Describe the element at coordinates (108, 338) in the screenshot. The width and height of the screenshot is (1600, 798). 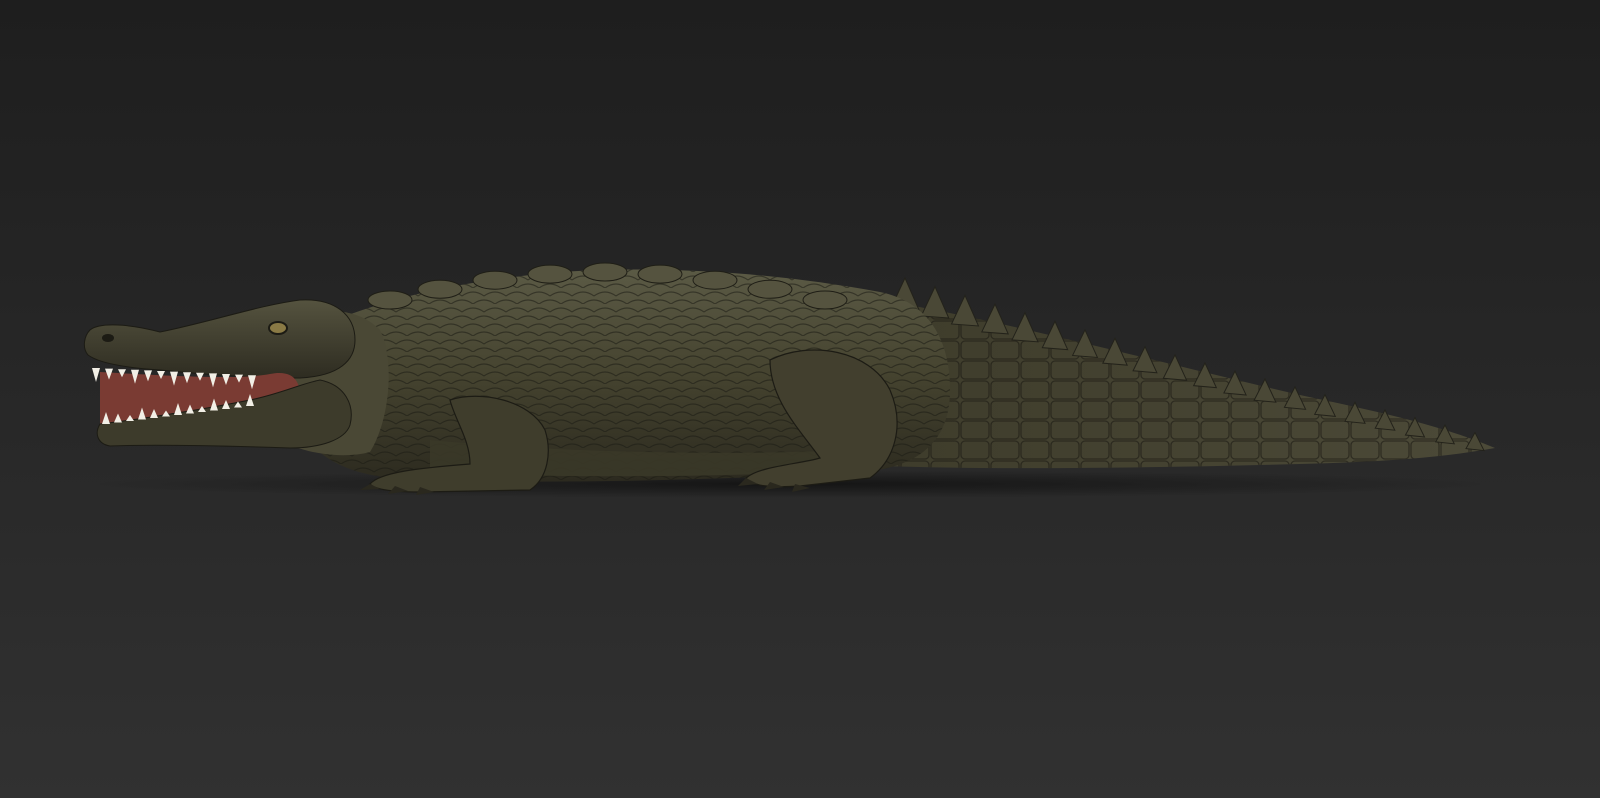
I see `crocodile-nostril` at that location.